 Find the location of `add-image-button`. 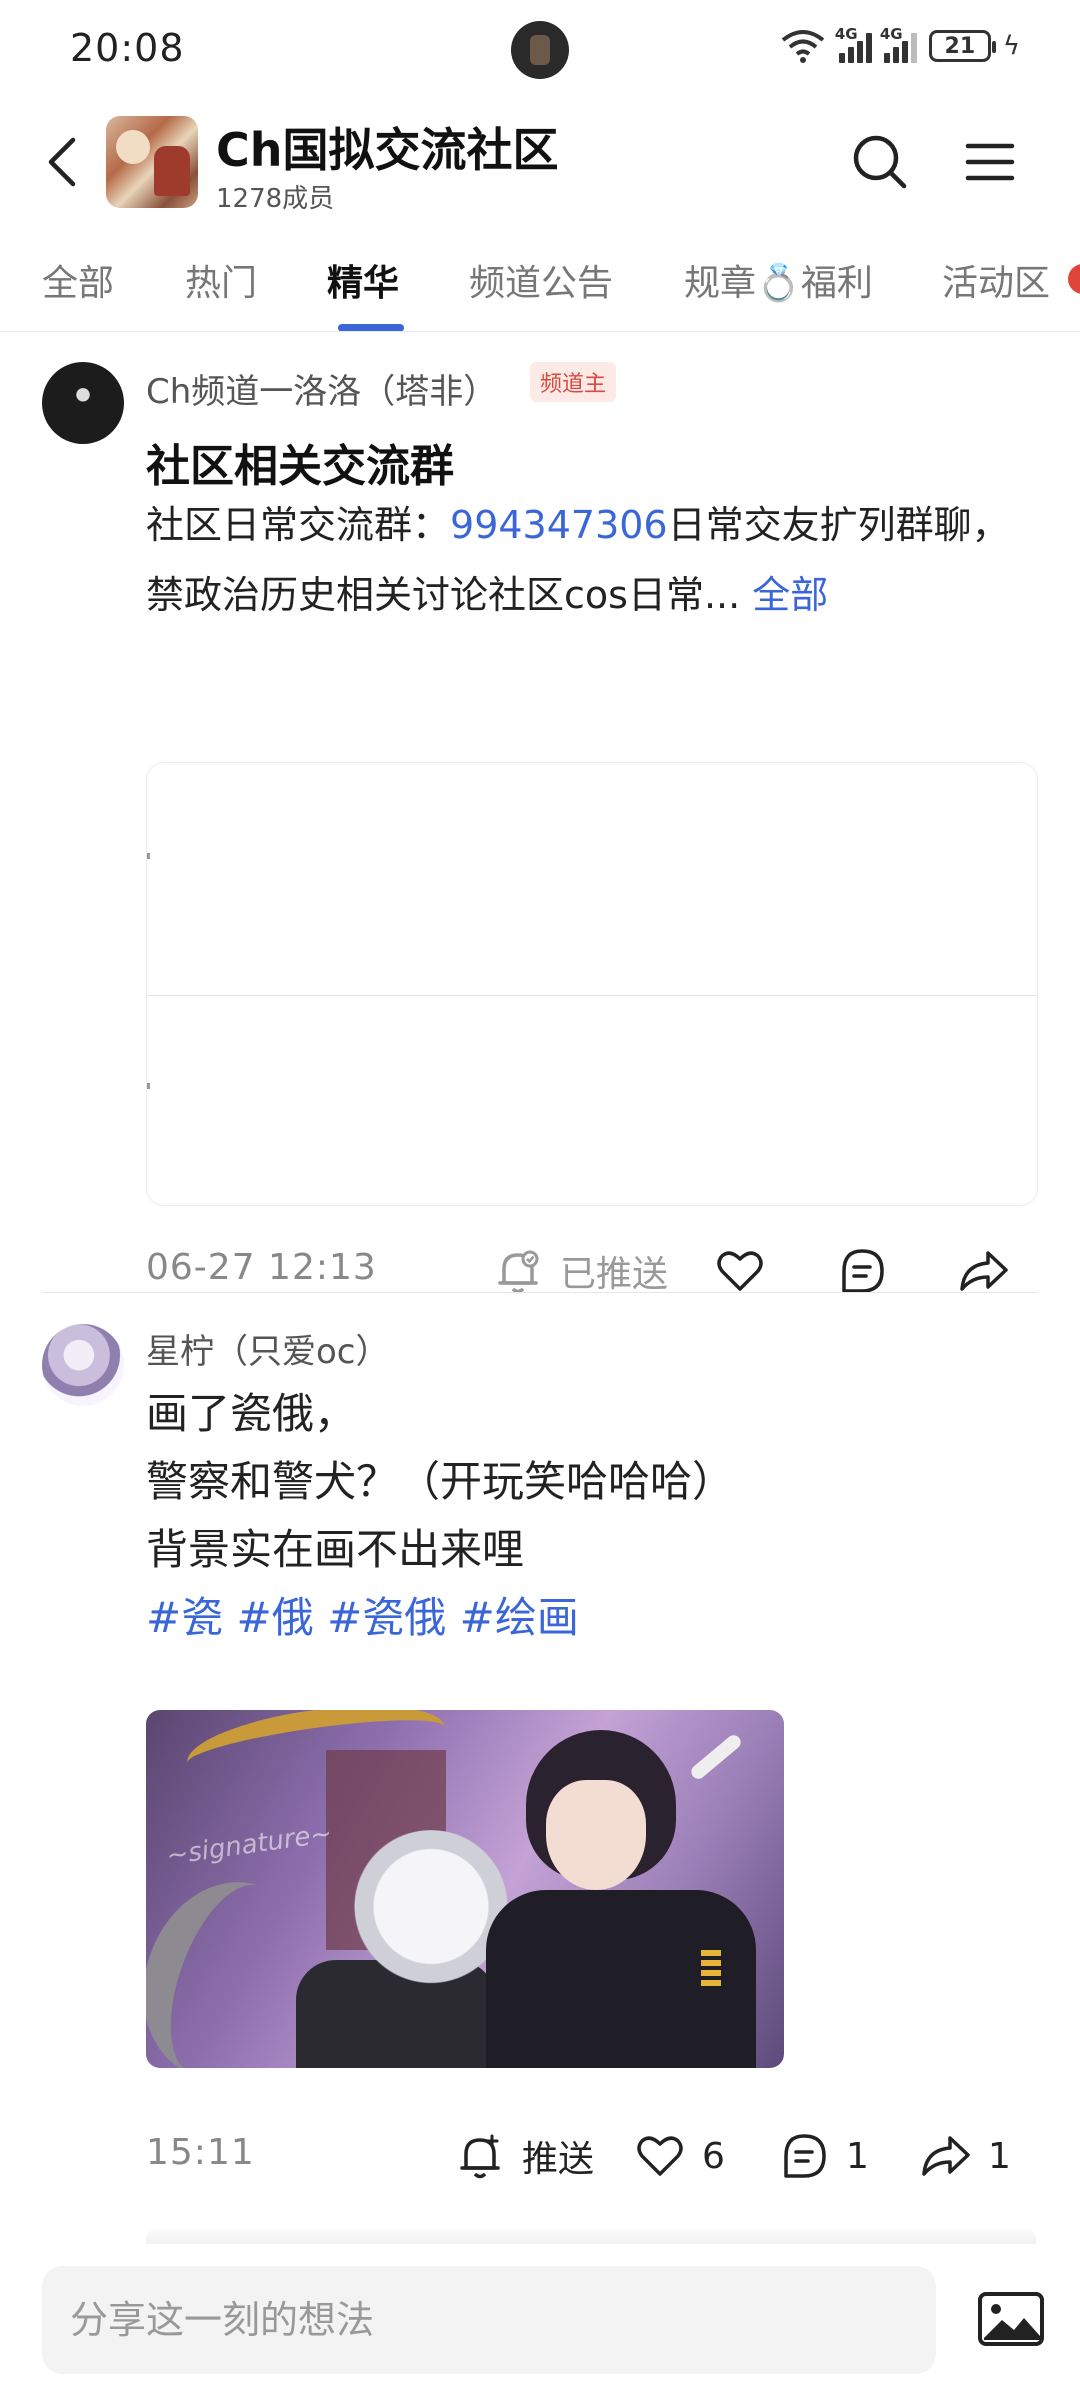

add-image-button is located at coordinates (1011, 2319).